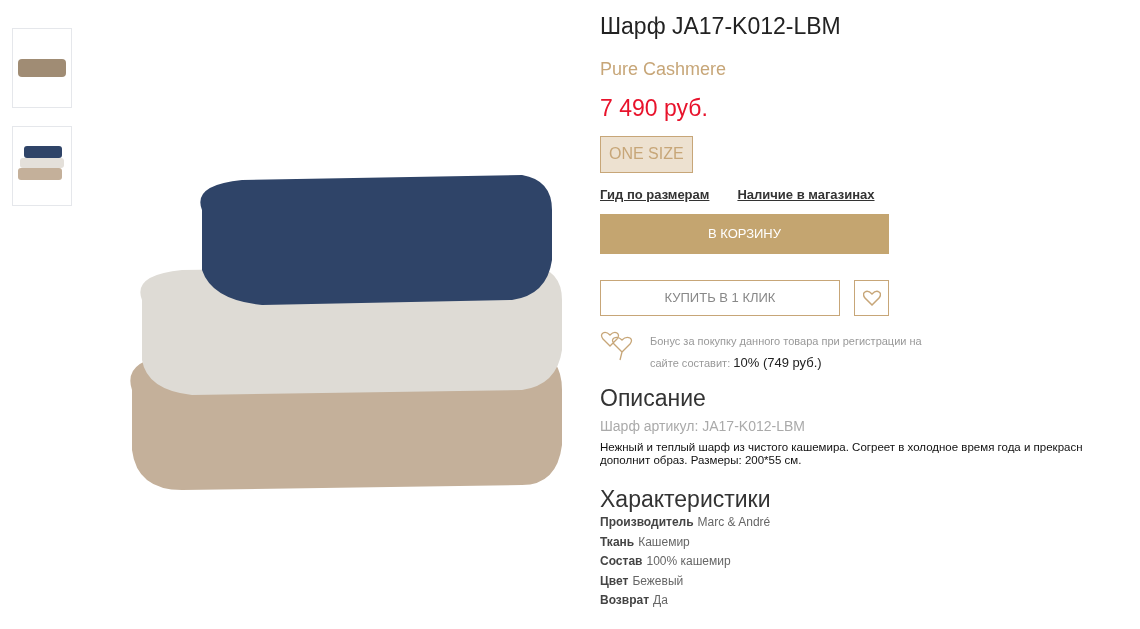 Image resolution: width=1140 pixels, height=629 pixels. Describe the element at coordinates (777, 362) in the screenshot. I see `bonus-amount: 10% (749 руб.)` at that location.